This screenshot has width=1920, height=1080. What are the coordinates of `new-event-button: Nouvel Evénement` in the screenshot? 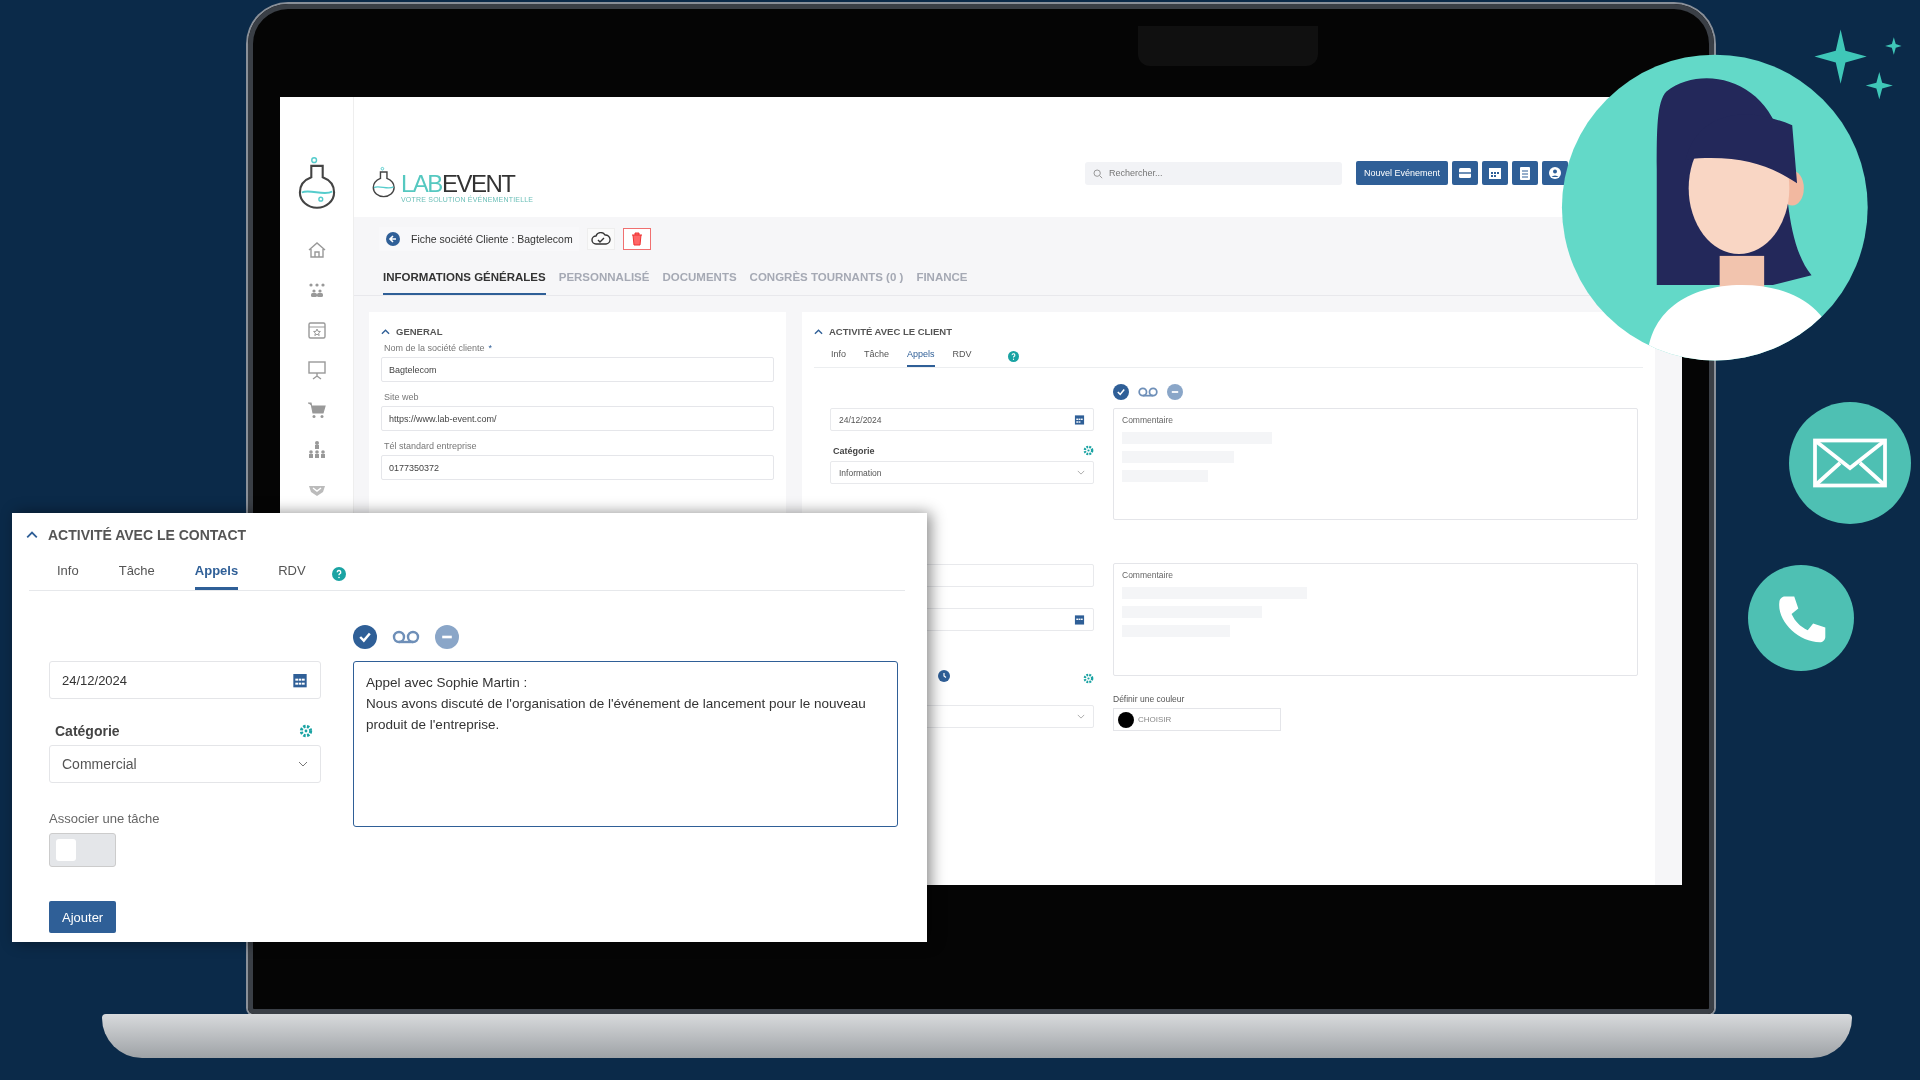 It's located at (1401, 173).